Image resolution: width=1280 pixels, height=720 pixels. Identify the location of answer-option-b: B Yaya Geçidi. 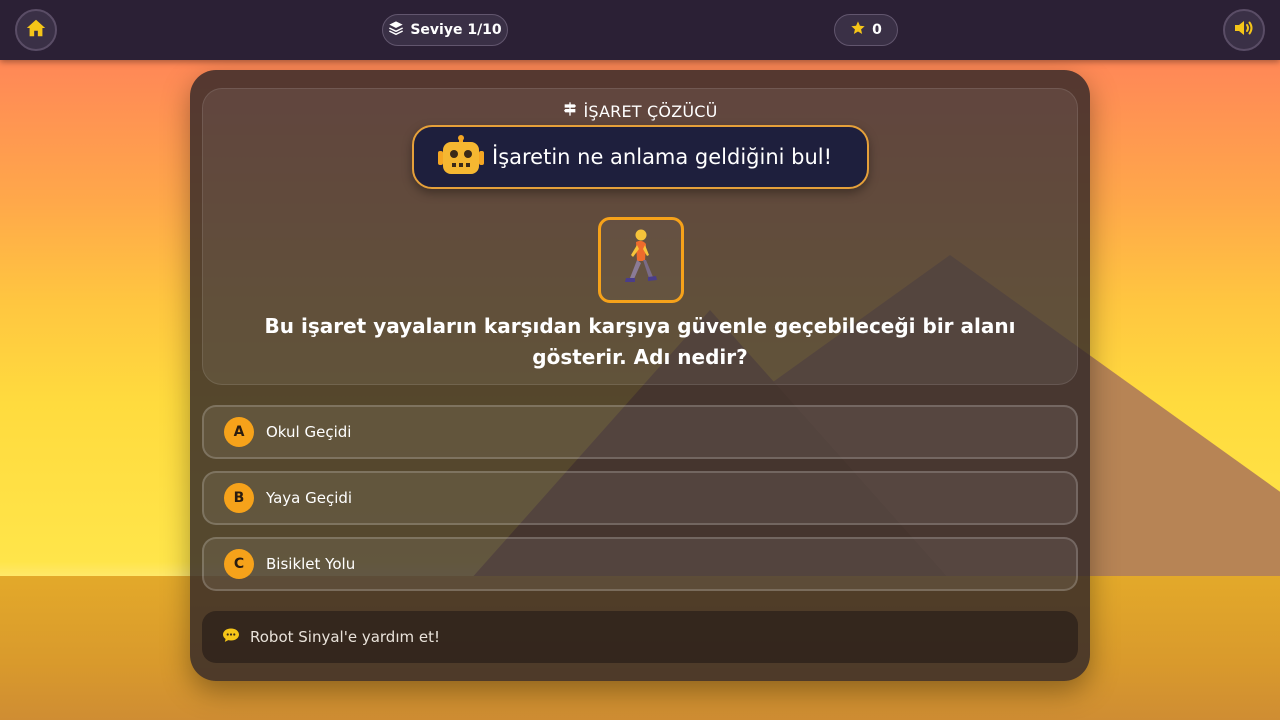
(640, 498).